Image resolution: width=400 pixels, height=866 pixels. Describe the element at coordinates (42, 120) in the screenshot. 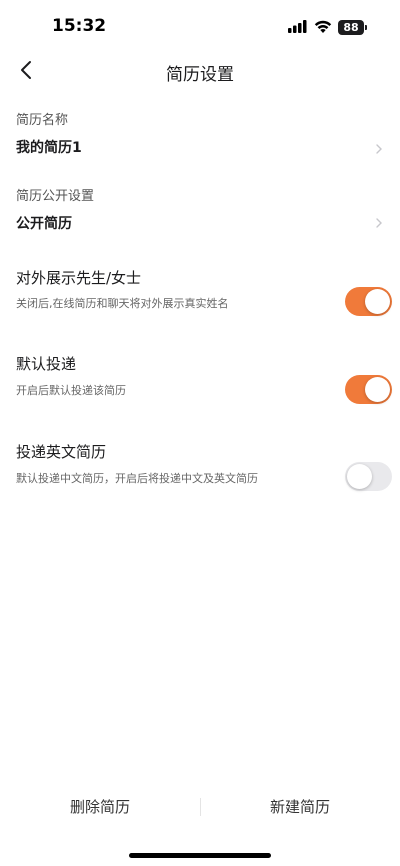

I see `resume-name-label: 简历名称` at that location.